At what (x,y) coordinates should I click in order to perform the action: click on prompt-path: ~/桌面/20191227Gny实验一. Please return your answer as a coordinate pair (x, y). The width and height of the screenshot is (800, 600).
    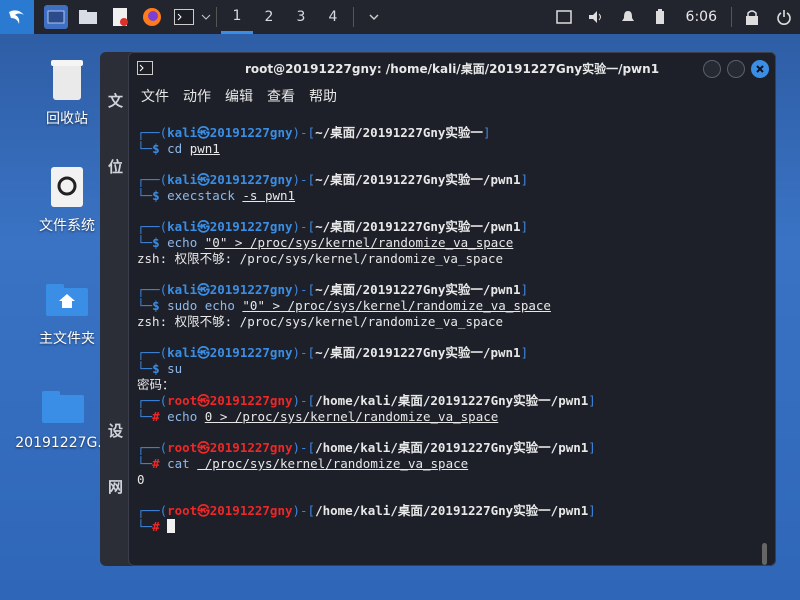
    Looking at the image, I should click on (399, 132).